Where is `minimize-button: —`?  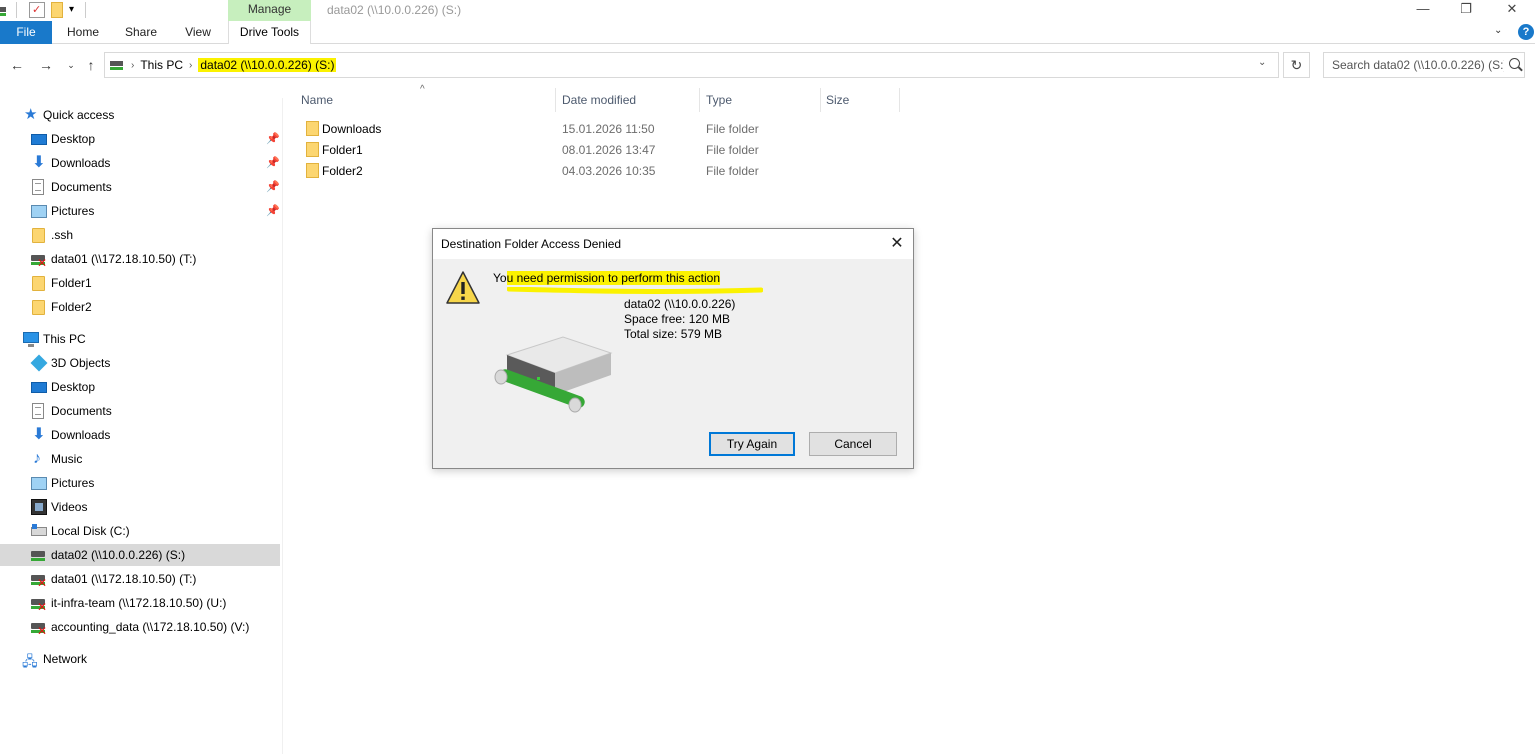 minimize-button: — is located at coordinates (1423, 10).